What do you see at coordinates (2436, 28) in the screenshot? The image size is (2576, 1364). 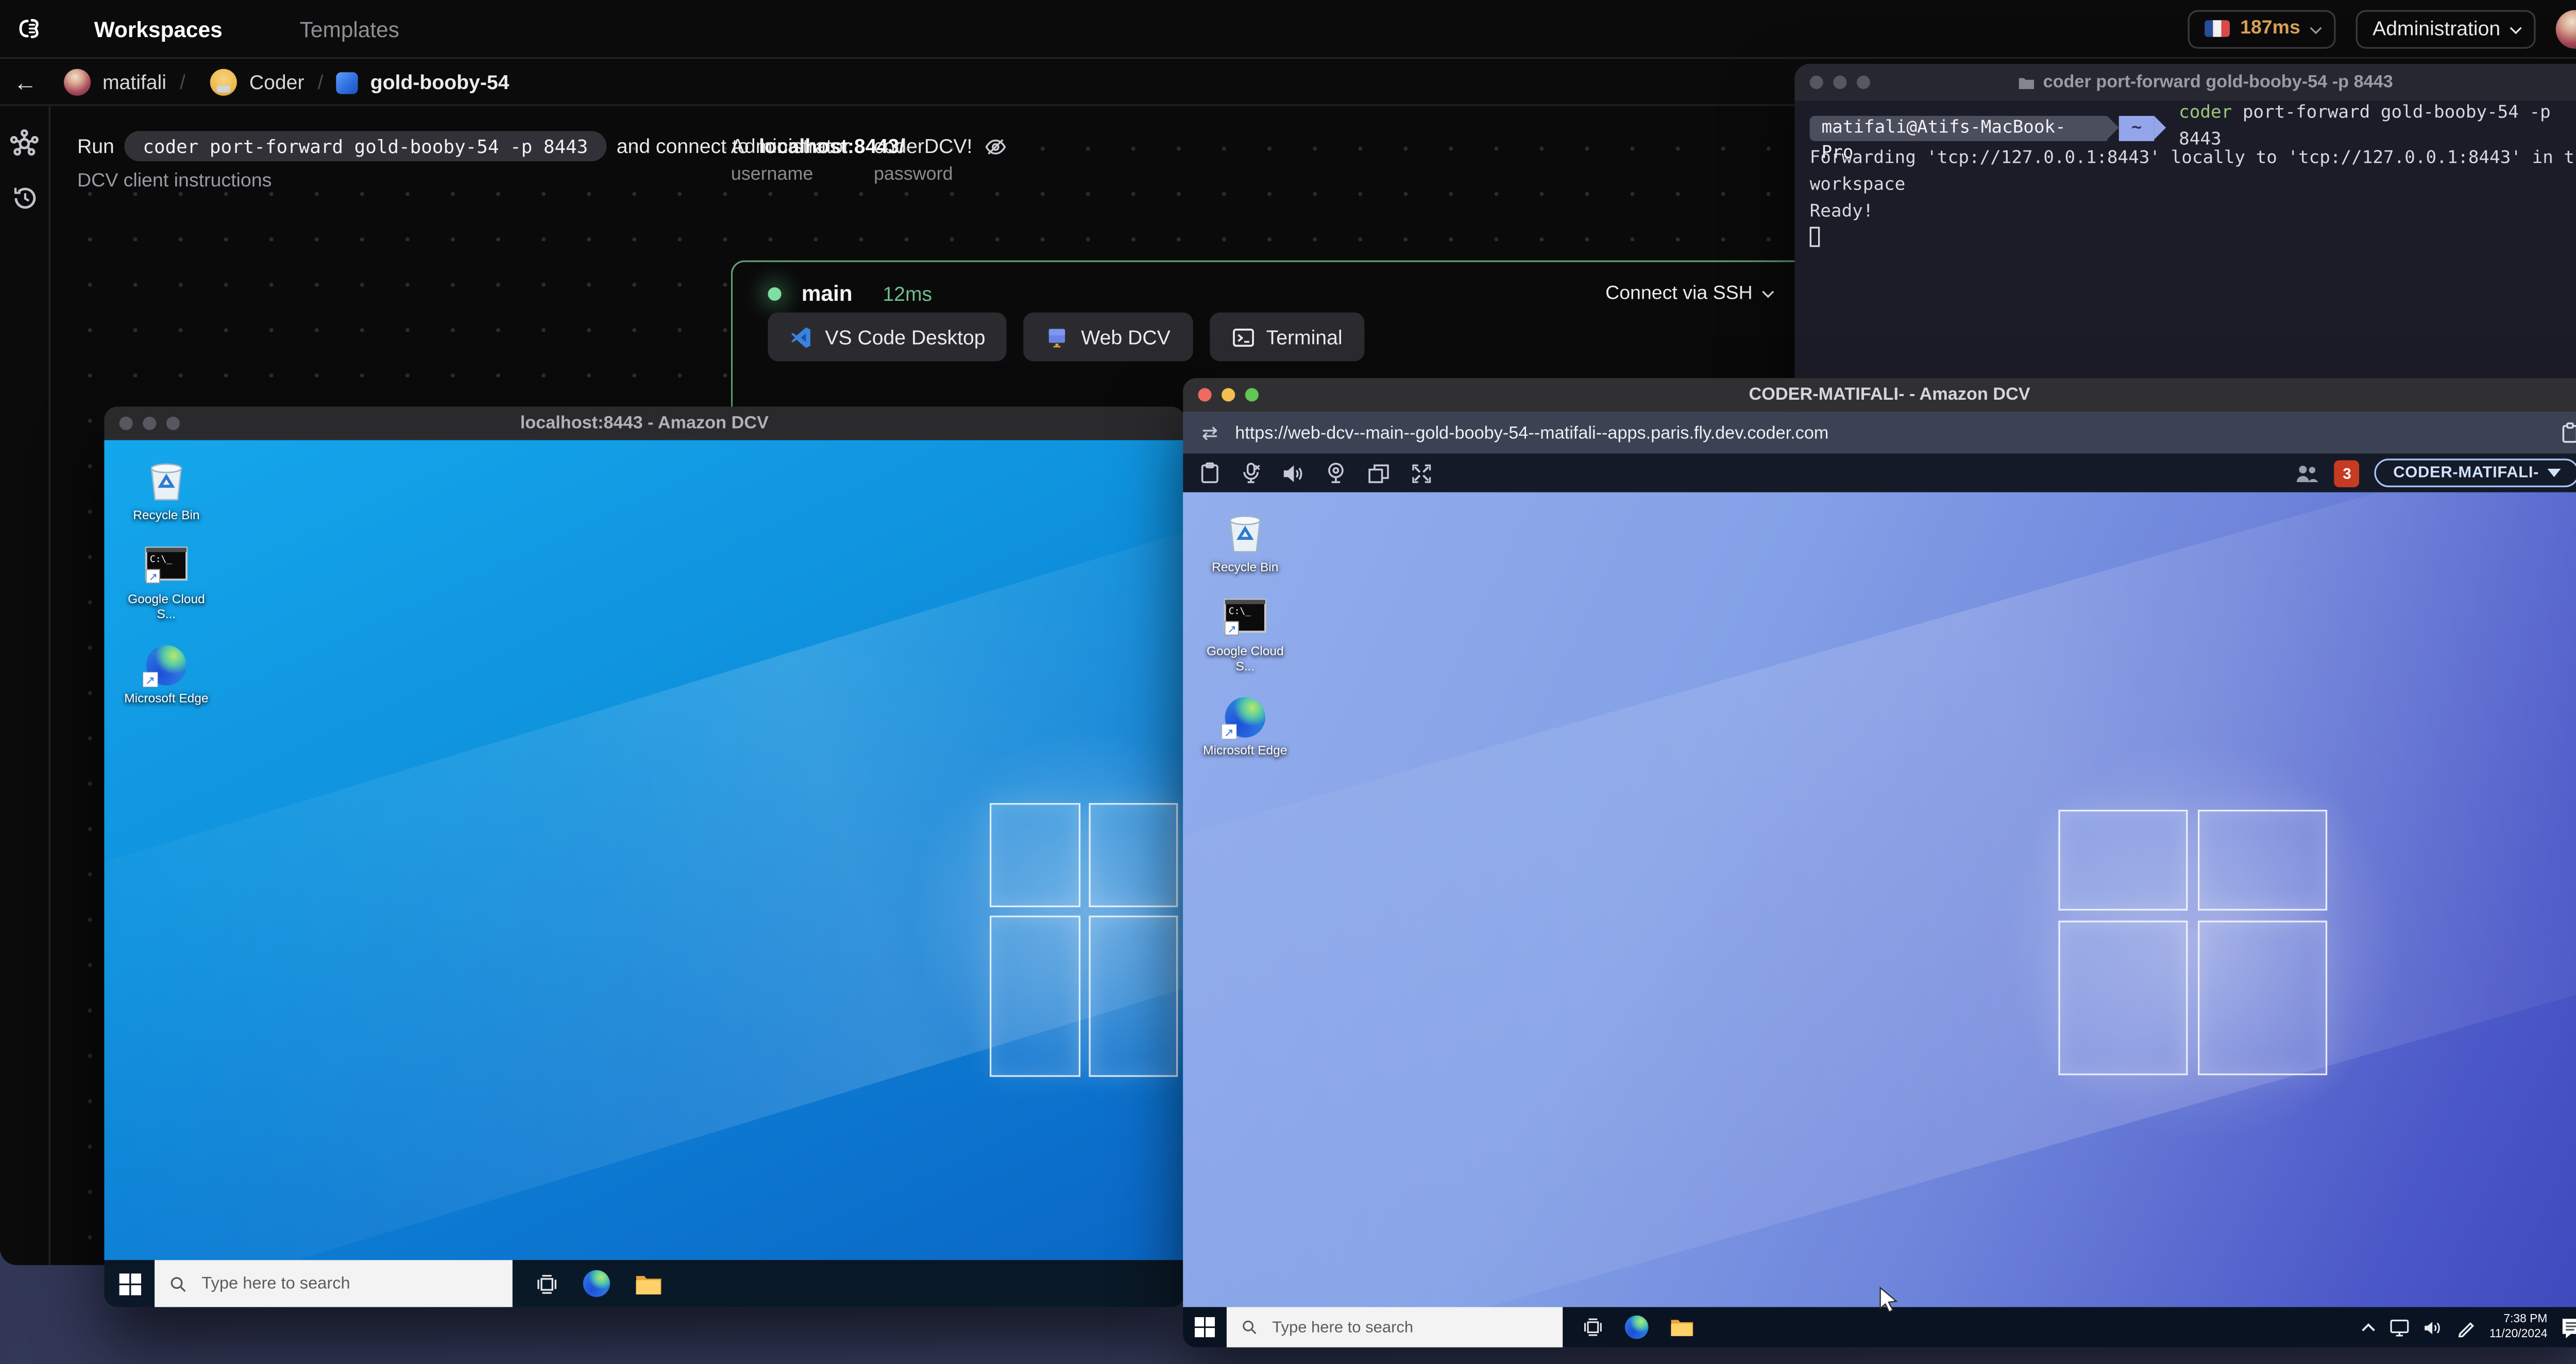 I see `administration-label: Administration` at bounding box center [2436, 28].